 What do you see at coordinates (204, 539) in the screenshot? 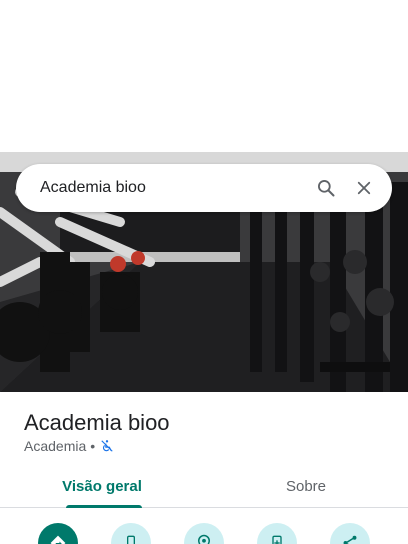
I see `save-location-icon` at bounding box center [204, 539].